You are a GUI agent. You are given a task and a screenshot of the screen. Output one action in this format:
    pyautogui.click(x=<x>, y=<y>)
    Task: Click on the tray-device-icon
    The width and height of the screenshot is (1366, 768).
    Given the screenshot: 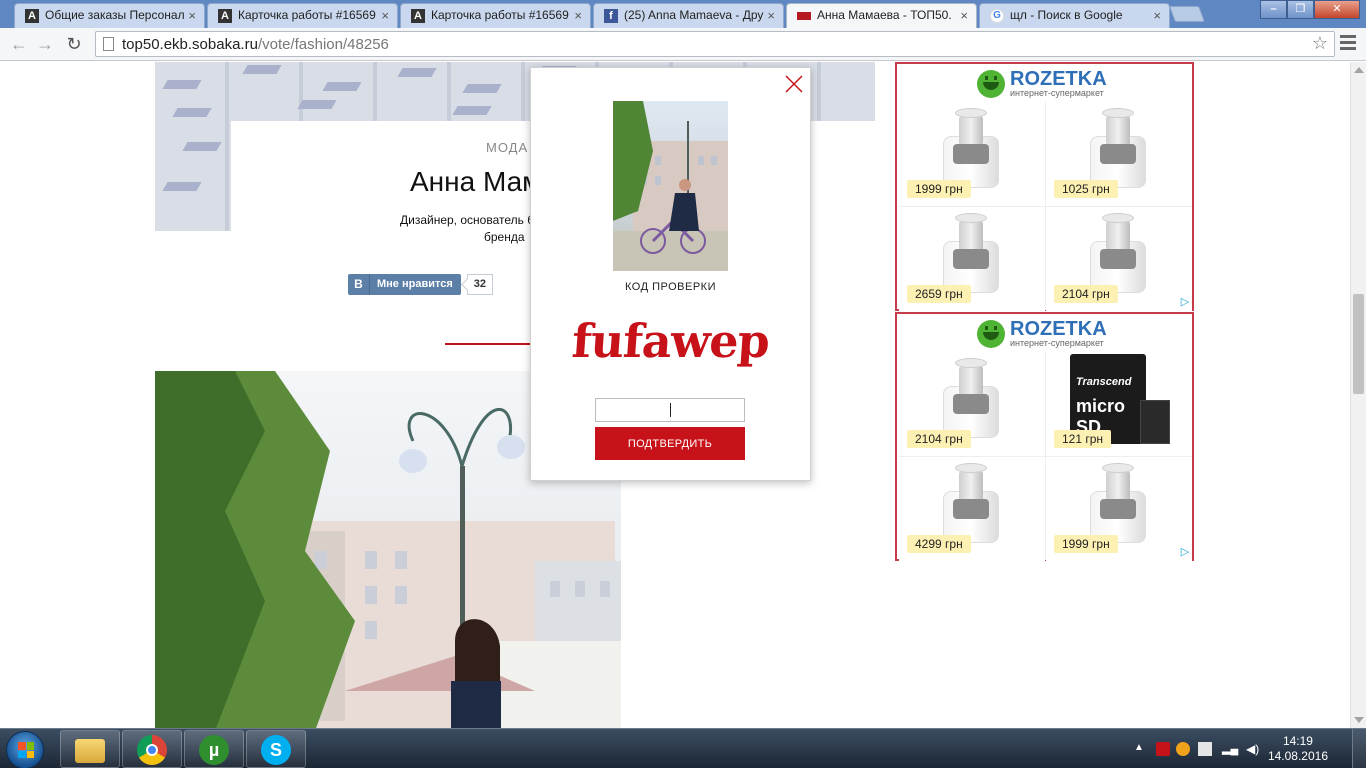 What is the action you would take?
    pyautogui.click(x=1205, y=749)
    